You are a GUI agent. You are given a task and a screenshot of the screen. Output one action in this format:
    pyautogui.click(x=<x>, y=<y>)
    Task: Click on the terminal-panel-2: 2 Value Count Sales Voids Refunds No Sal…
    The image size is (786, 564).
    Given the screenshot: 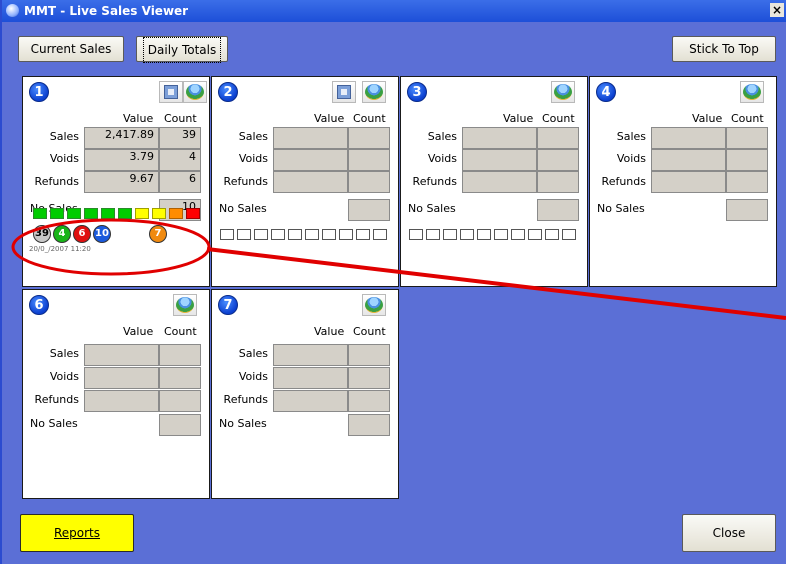 What is the action you would take?
    pyautogui.click(x=305, y=181)
    